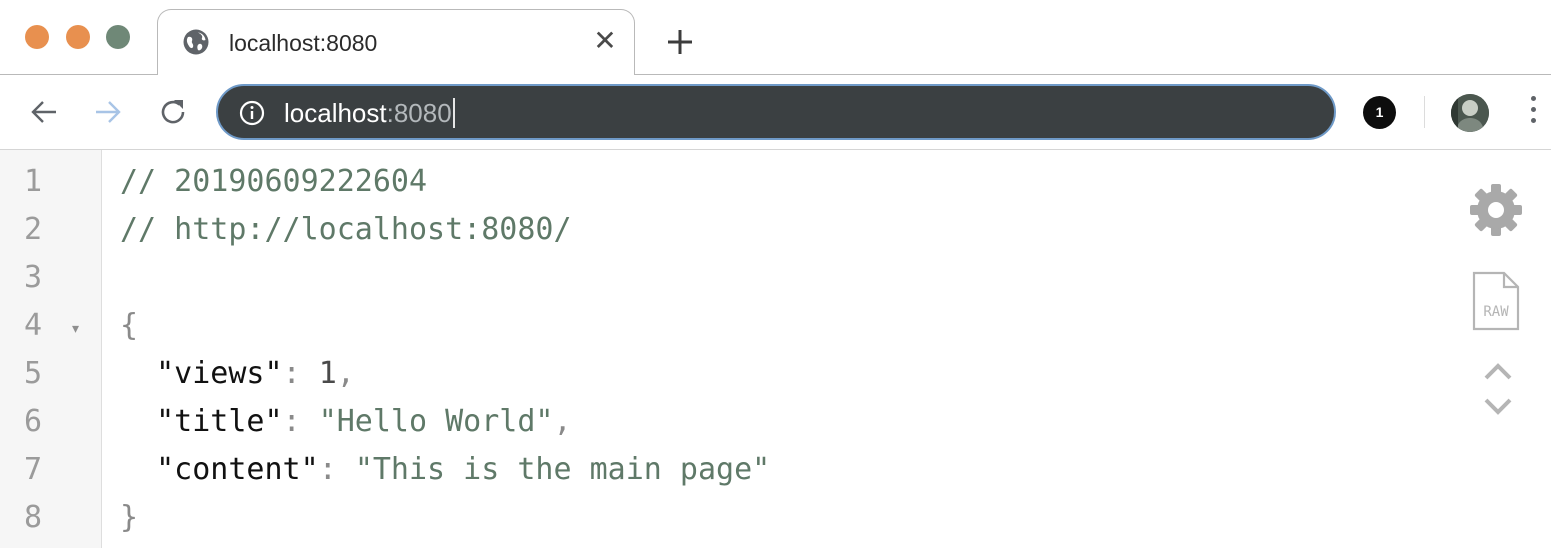 The height and width of the screenshot is (548, 1551). Describe the element at coordinates (32, 517) in the screenshot. I see `line-number: 8` at that location.